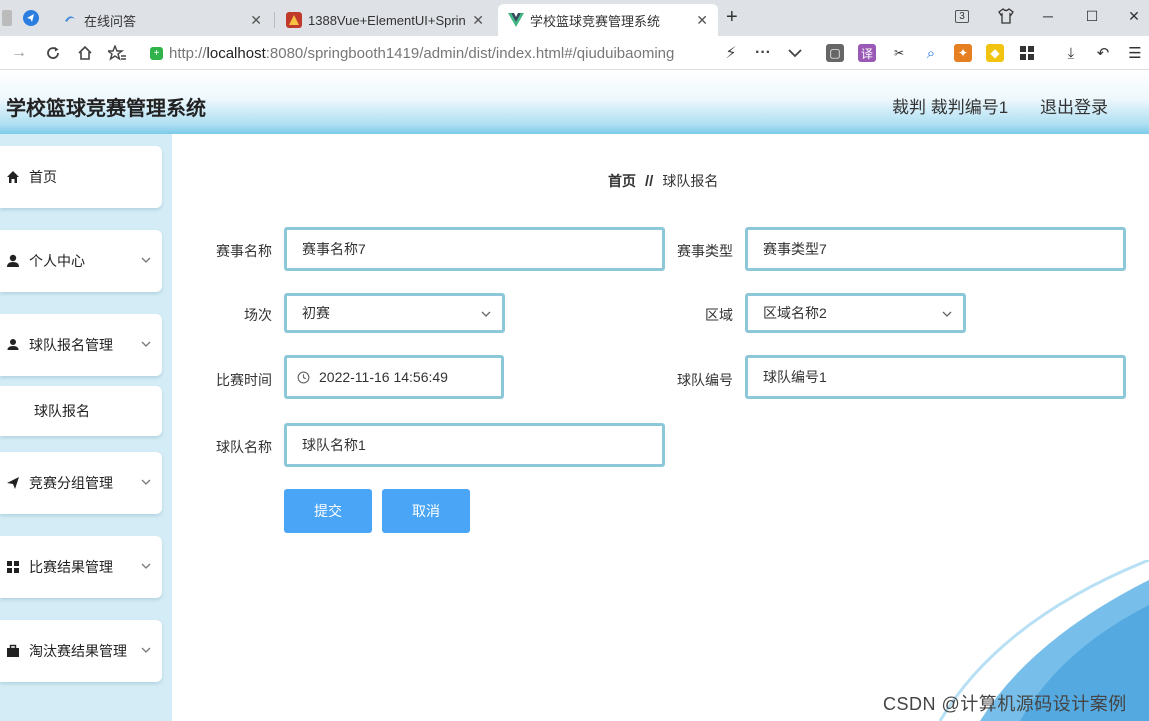 This screenshot has width=1149, height=721. What do you see at coordinates (274, 20) in the screenshot?
I see `tab-divider` at bounding box center [274, 20].